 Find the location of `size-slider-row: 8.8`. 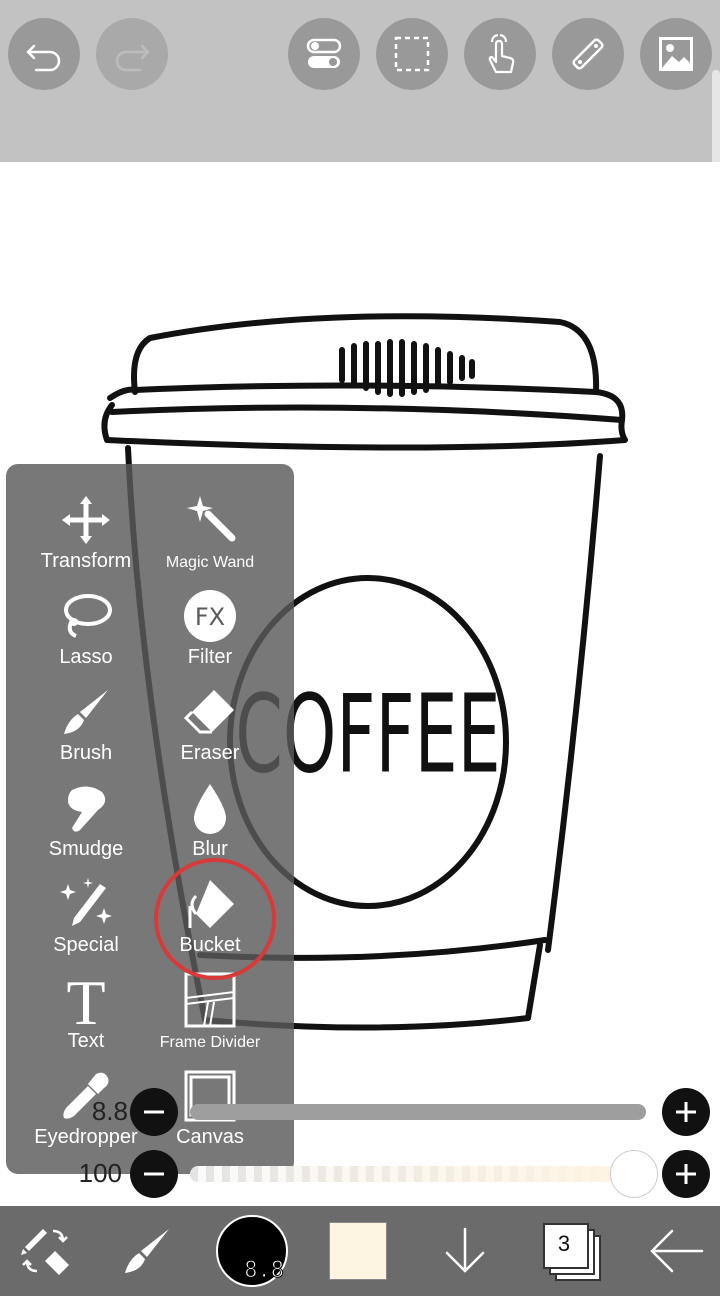

size-slider-row: 8.8 is located at coordinates (360, 1112).